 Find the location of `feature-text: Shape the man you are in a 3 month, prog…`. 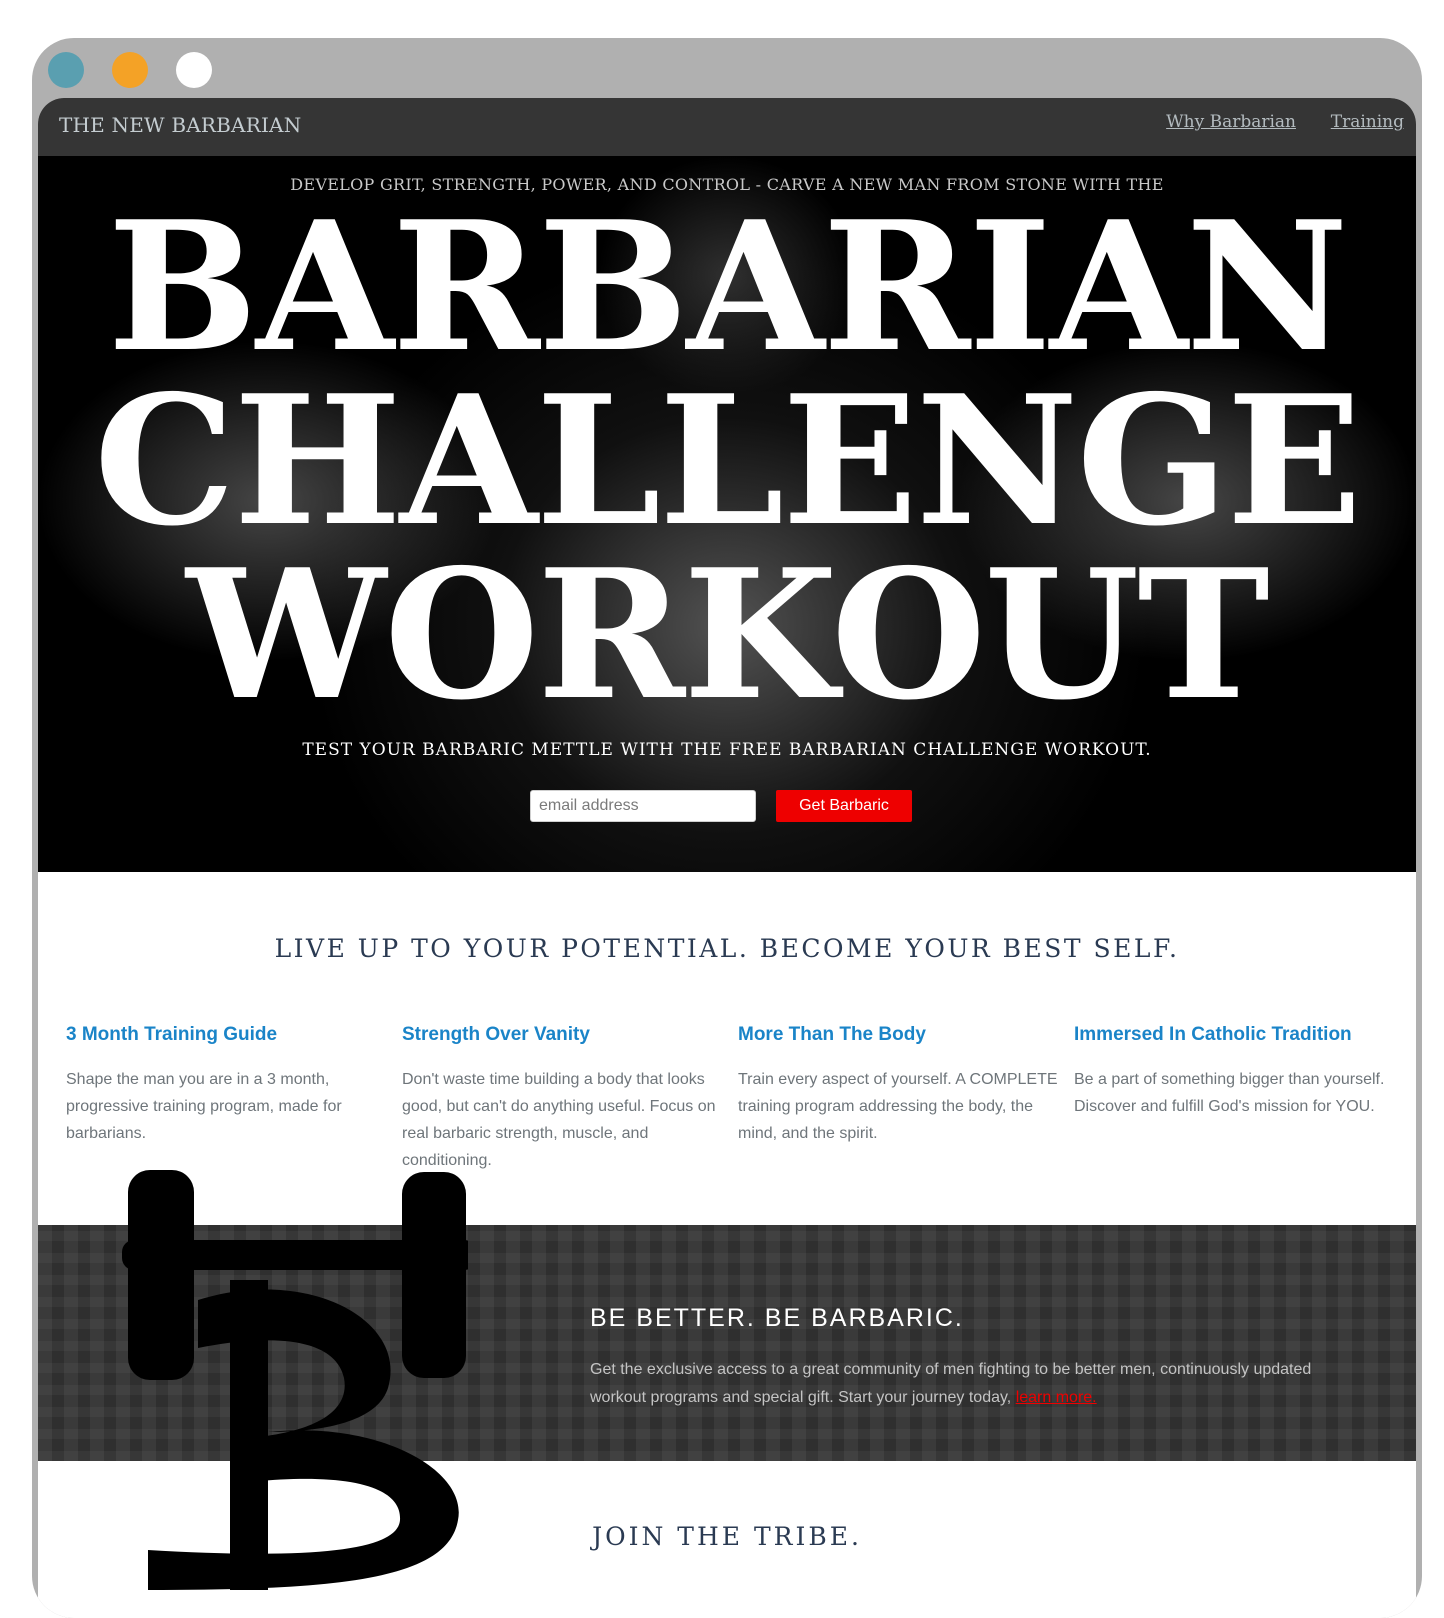

feature-text: Shape the man you are in a 3 month, prog… is located at coordinates (204, 1106).